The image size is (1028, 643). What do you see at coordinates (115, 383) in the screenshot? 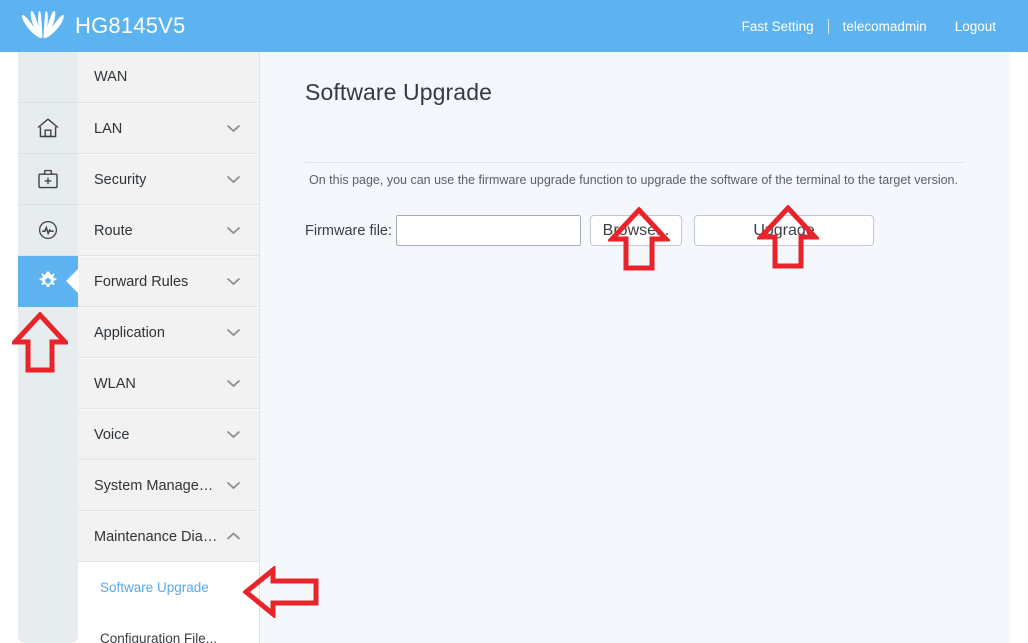
I see `nav-label: WLAN` at bounding box center [115, 383].